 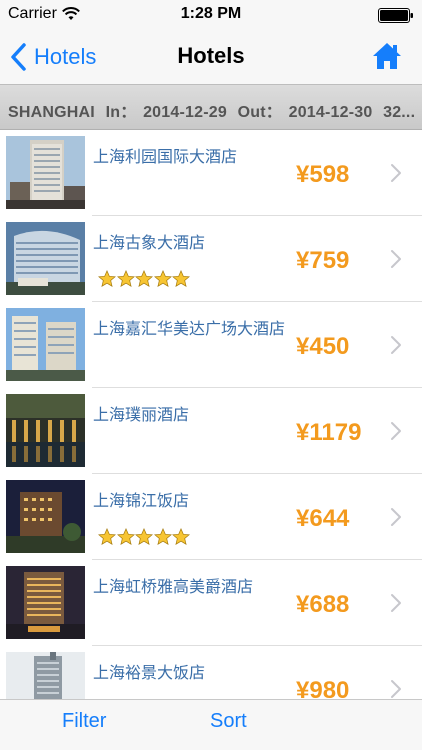 What do you see at coordinates (323, 688) in the screenshot?
I see `hotel-price: ¥980` at bounding box center [323, 688].